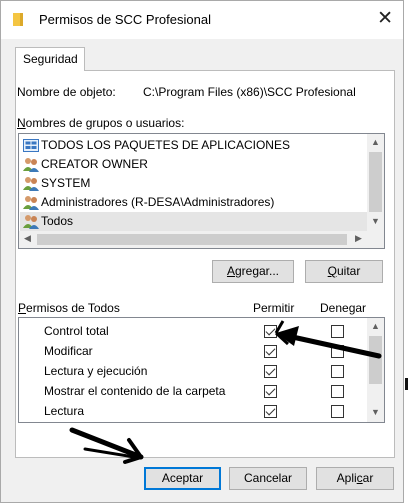 This screenshot has height=503, width=414. I want to click on background-window-edge, so click(406, 384).